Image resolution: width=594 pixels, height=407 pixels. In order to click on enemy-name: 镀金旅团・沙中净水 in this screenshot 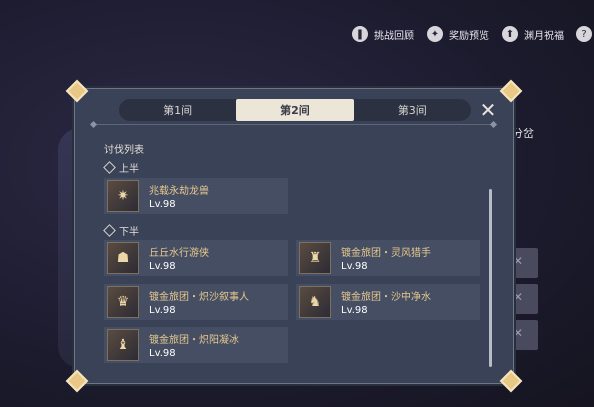, I will do `click(386, 297)`.